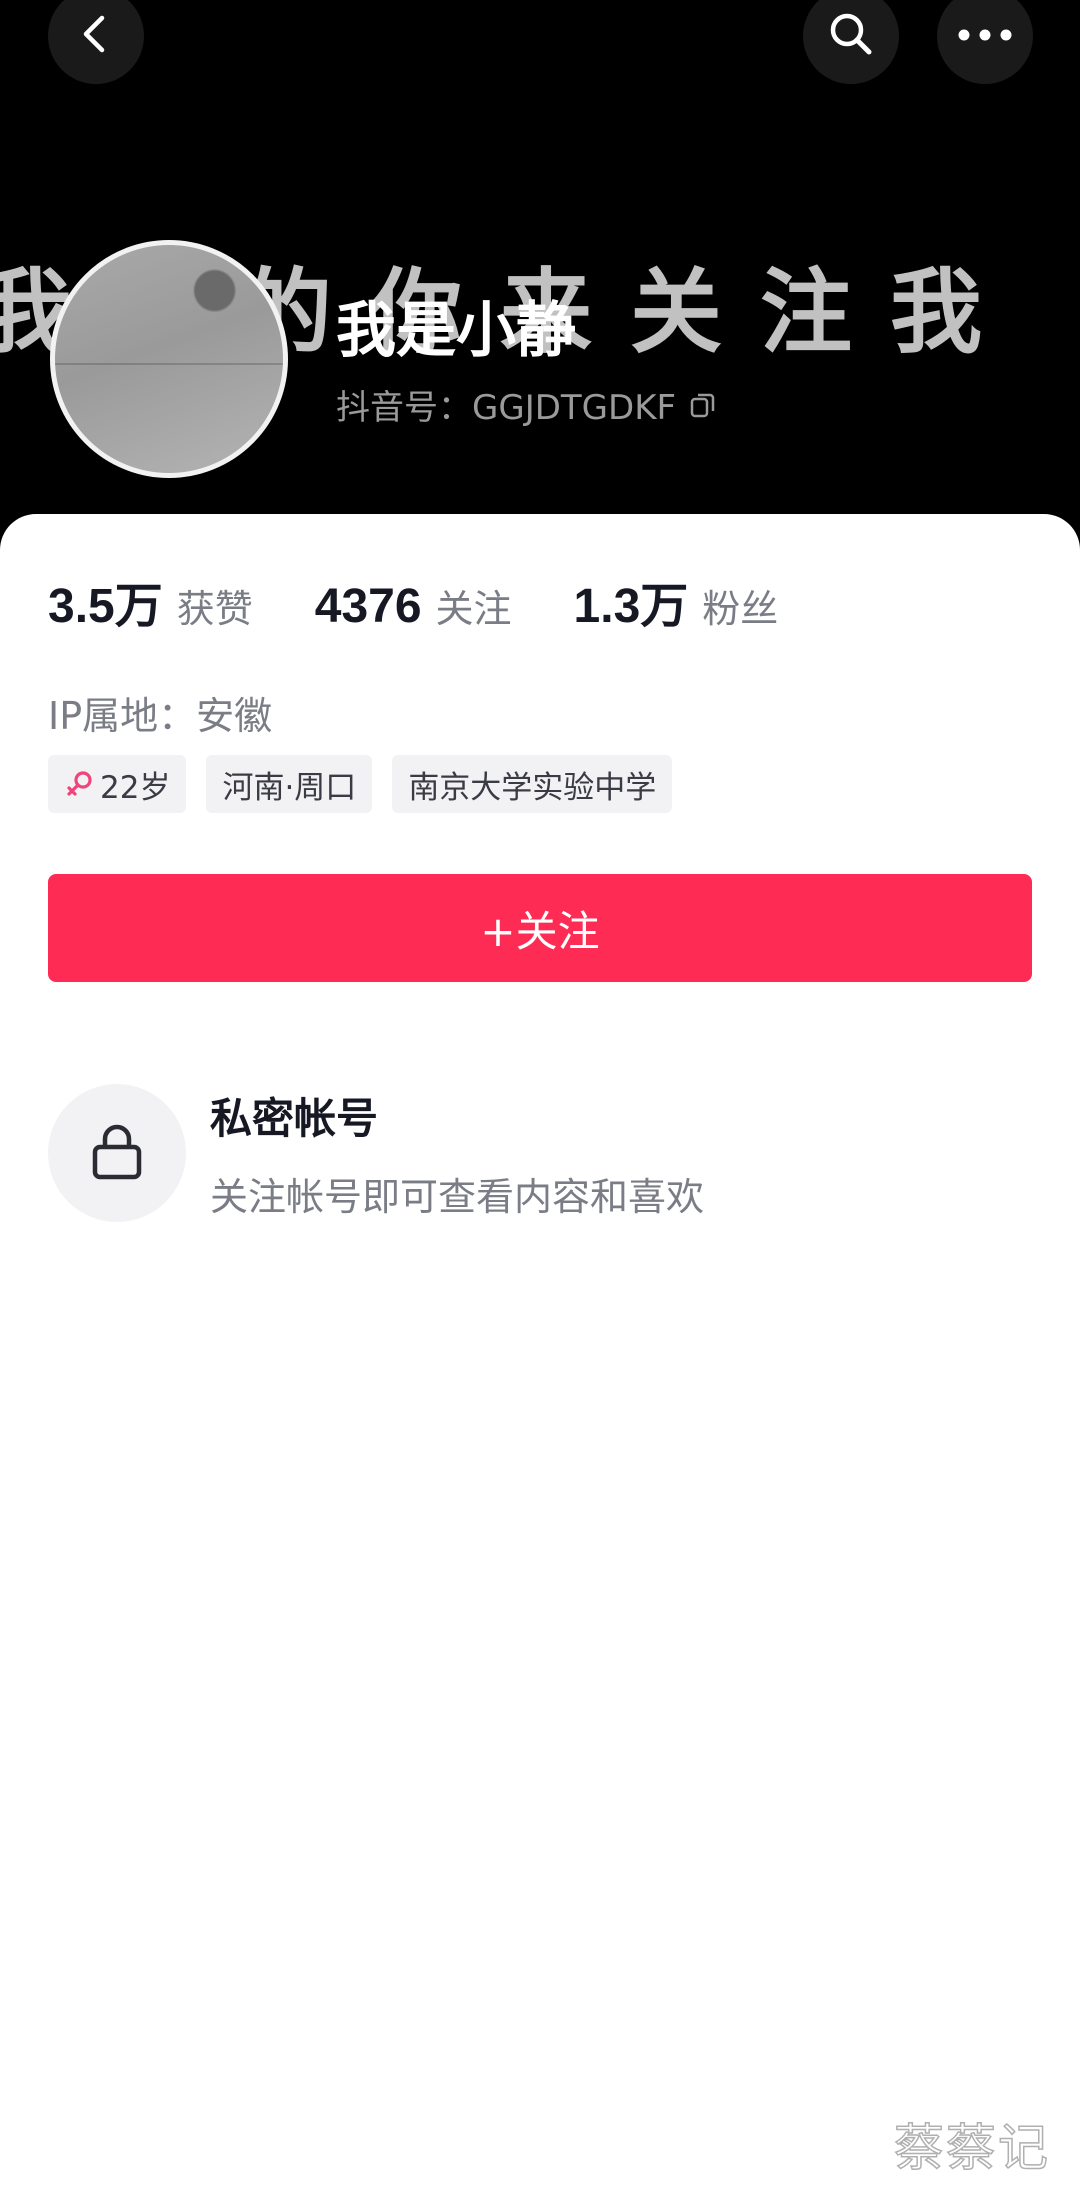  I want to click on private-title: 私密帐号, so click(294, 1118).